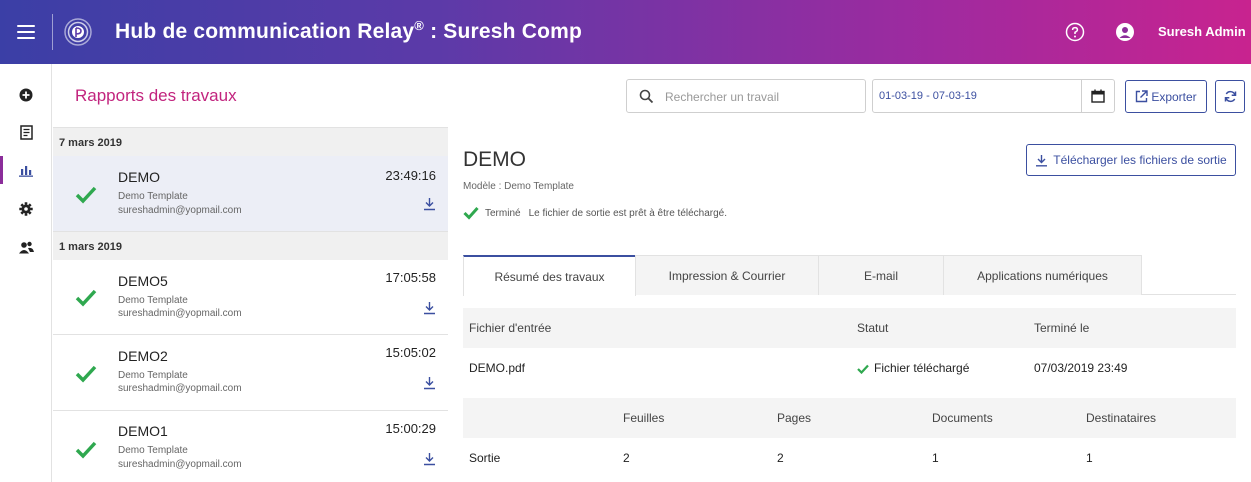 The image size is (1251, 482). I want to click on nav-reports, so click(26, 170).